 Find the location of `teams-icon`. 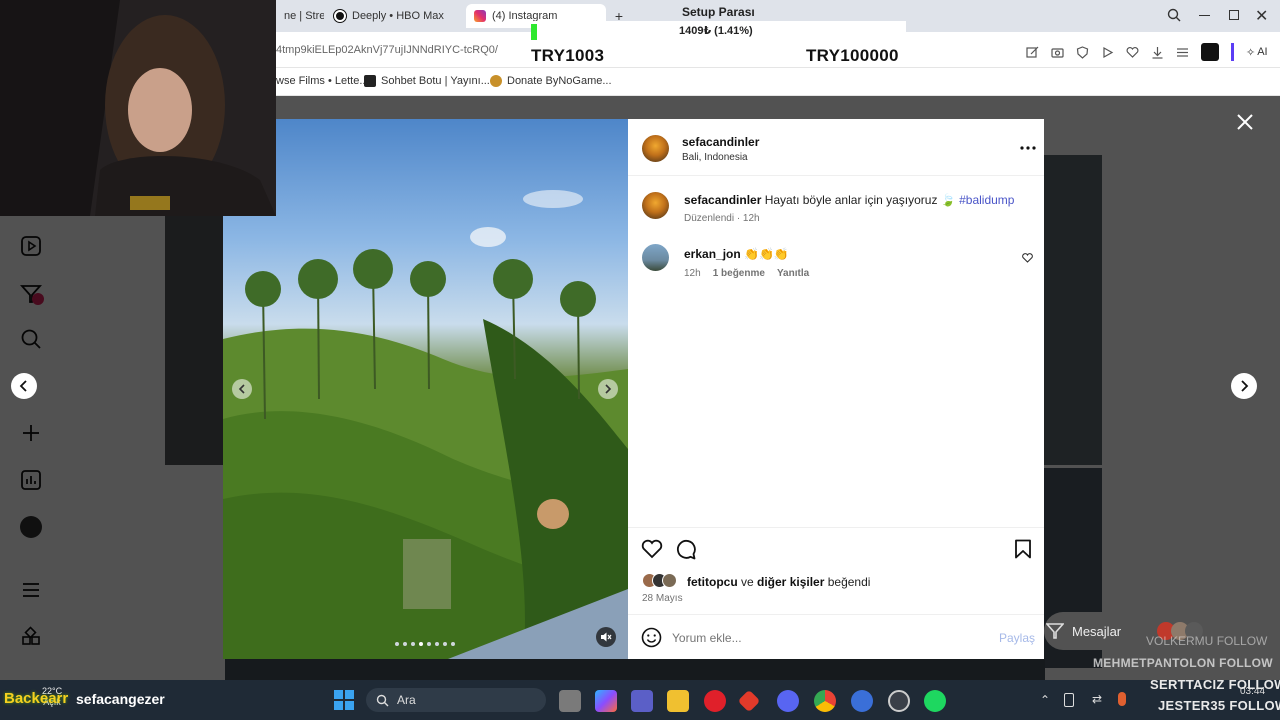

teams-icon is located at coordinates (642, 701).